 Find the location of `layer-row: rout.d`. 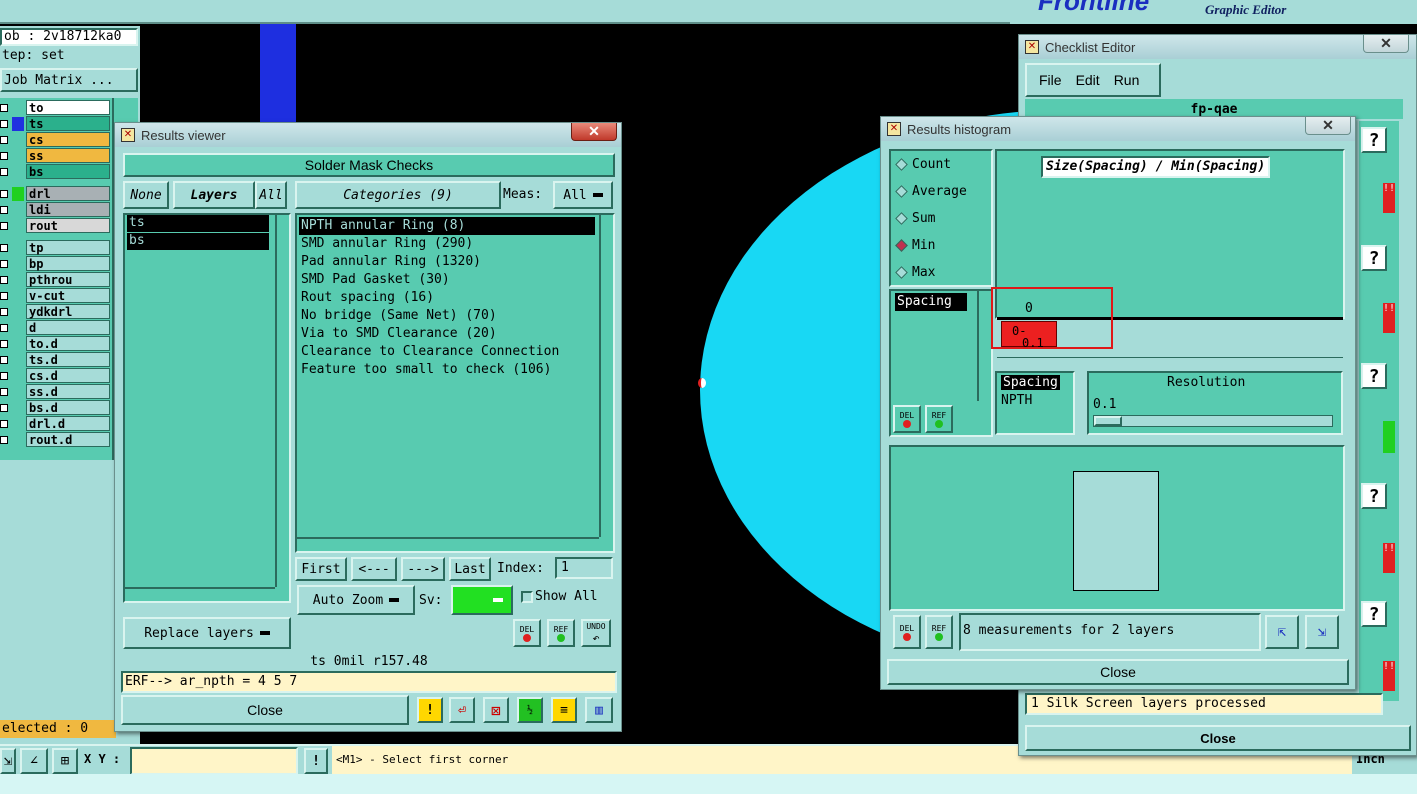

layer-row: rout.d is located at coordinates (55, 439).